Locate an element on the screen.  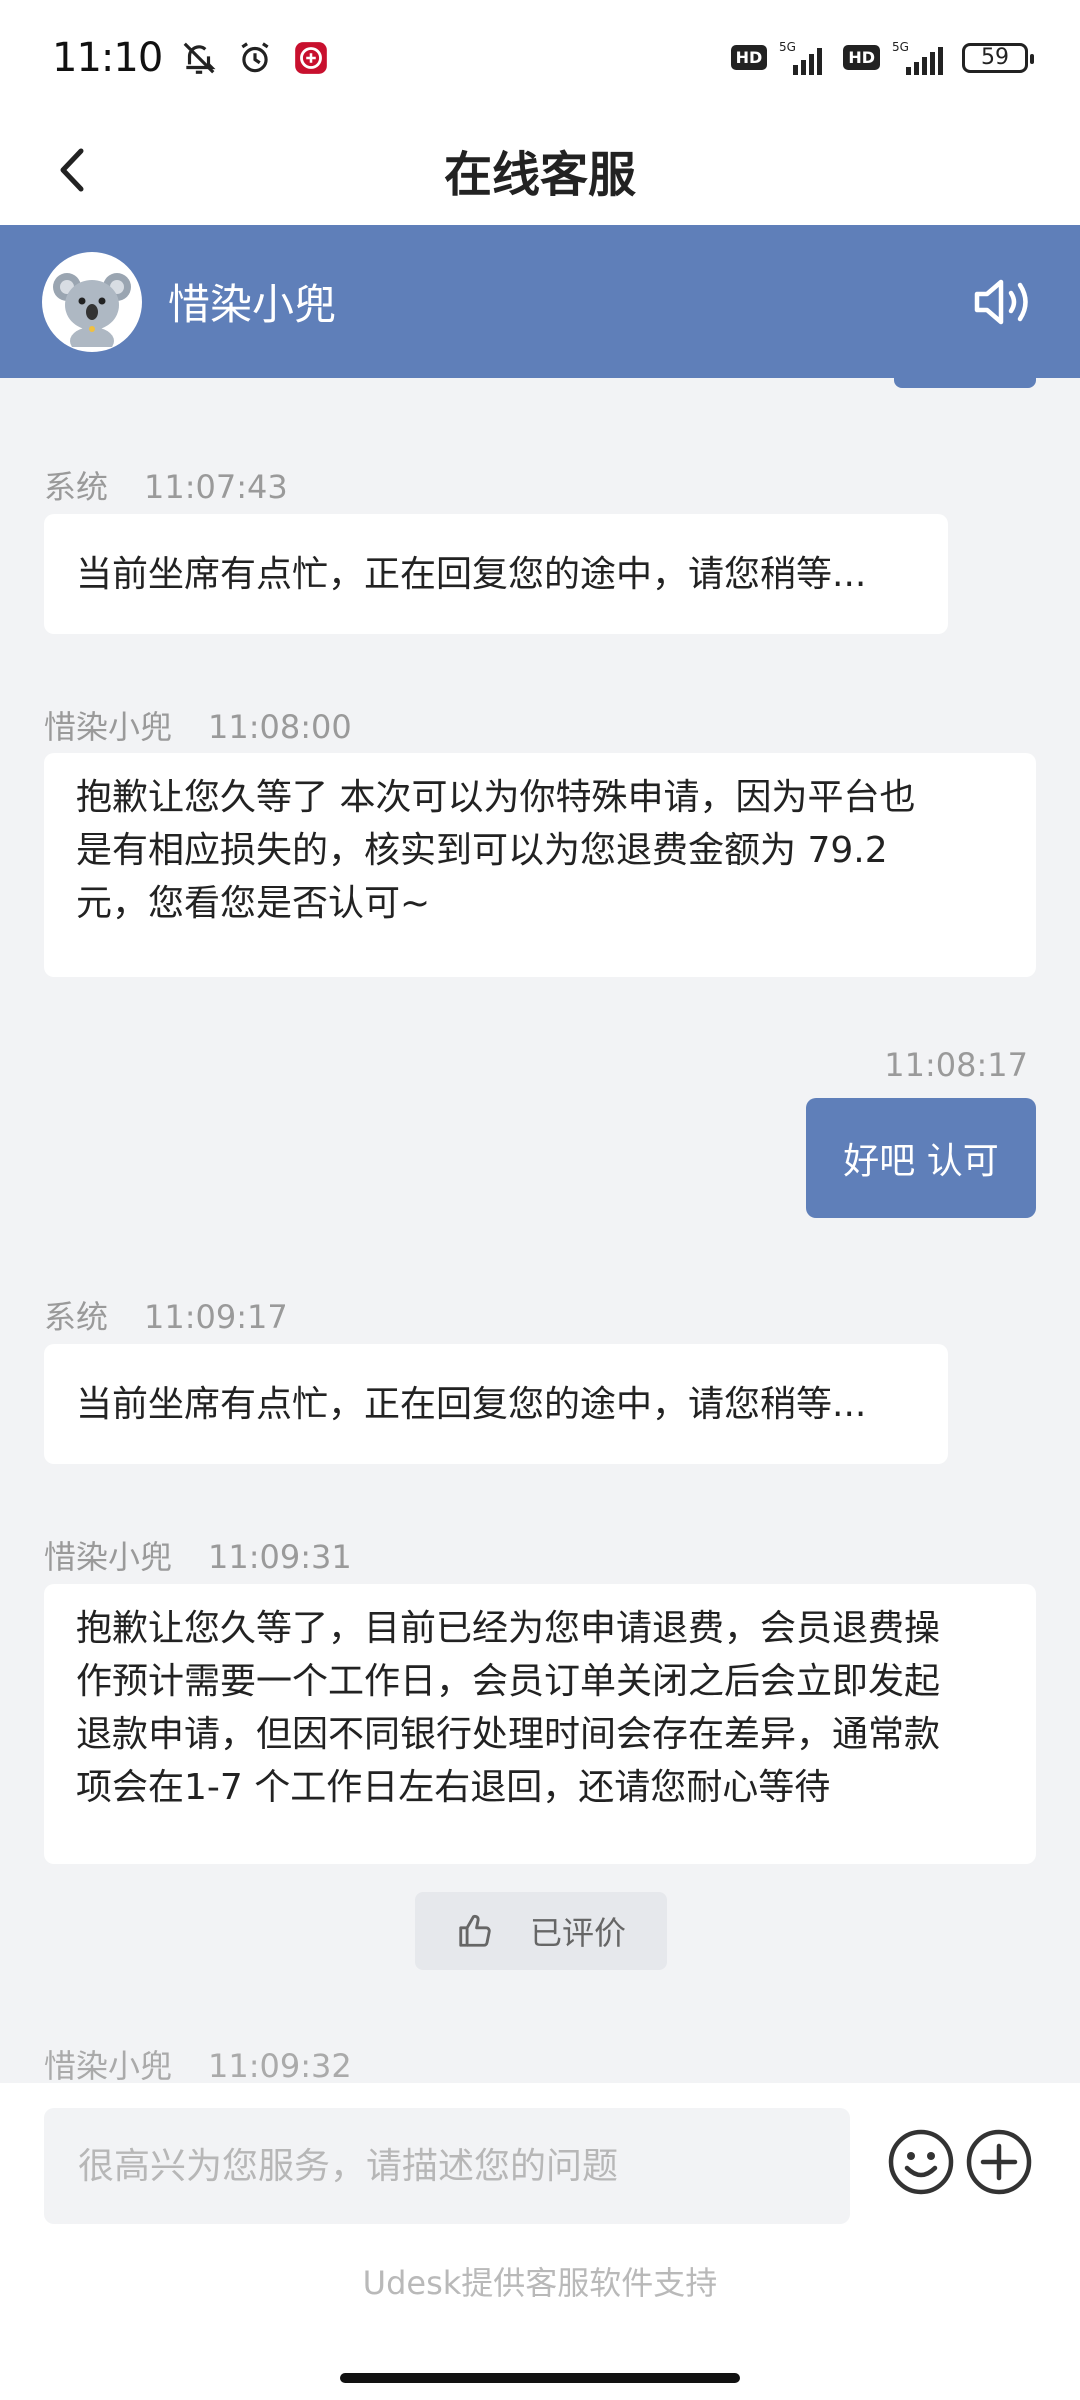
message-meta: 惜染小兜 11:09:31 is located at coordinates (198, 1555).